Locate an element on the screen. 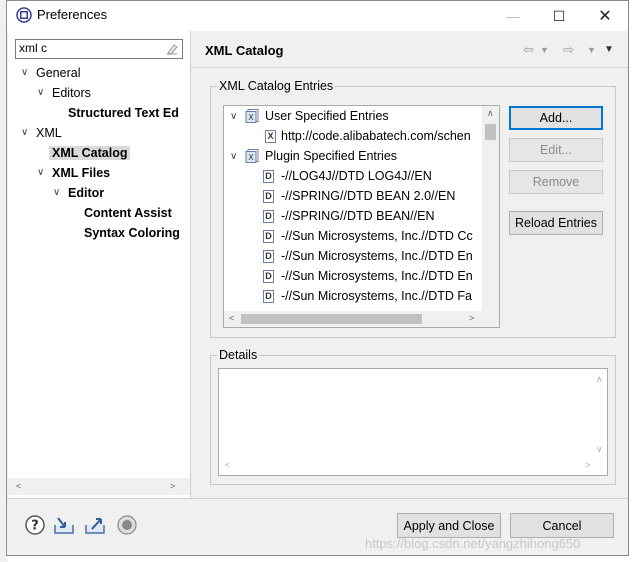 This screenshot has width=635, height=562. maximize-icon: ☐ is located at coordinates (559, 15).